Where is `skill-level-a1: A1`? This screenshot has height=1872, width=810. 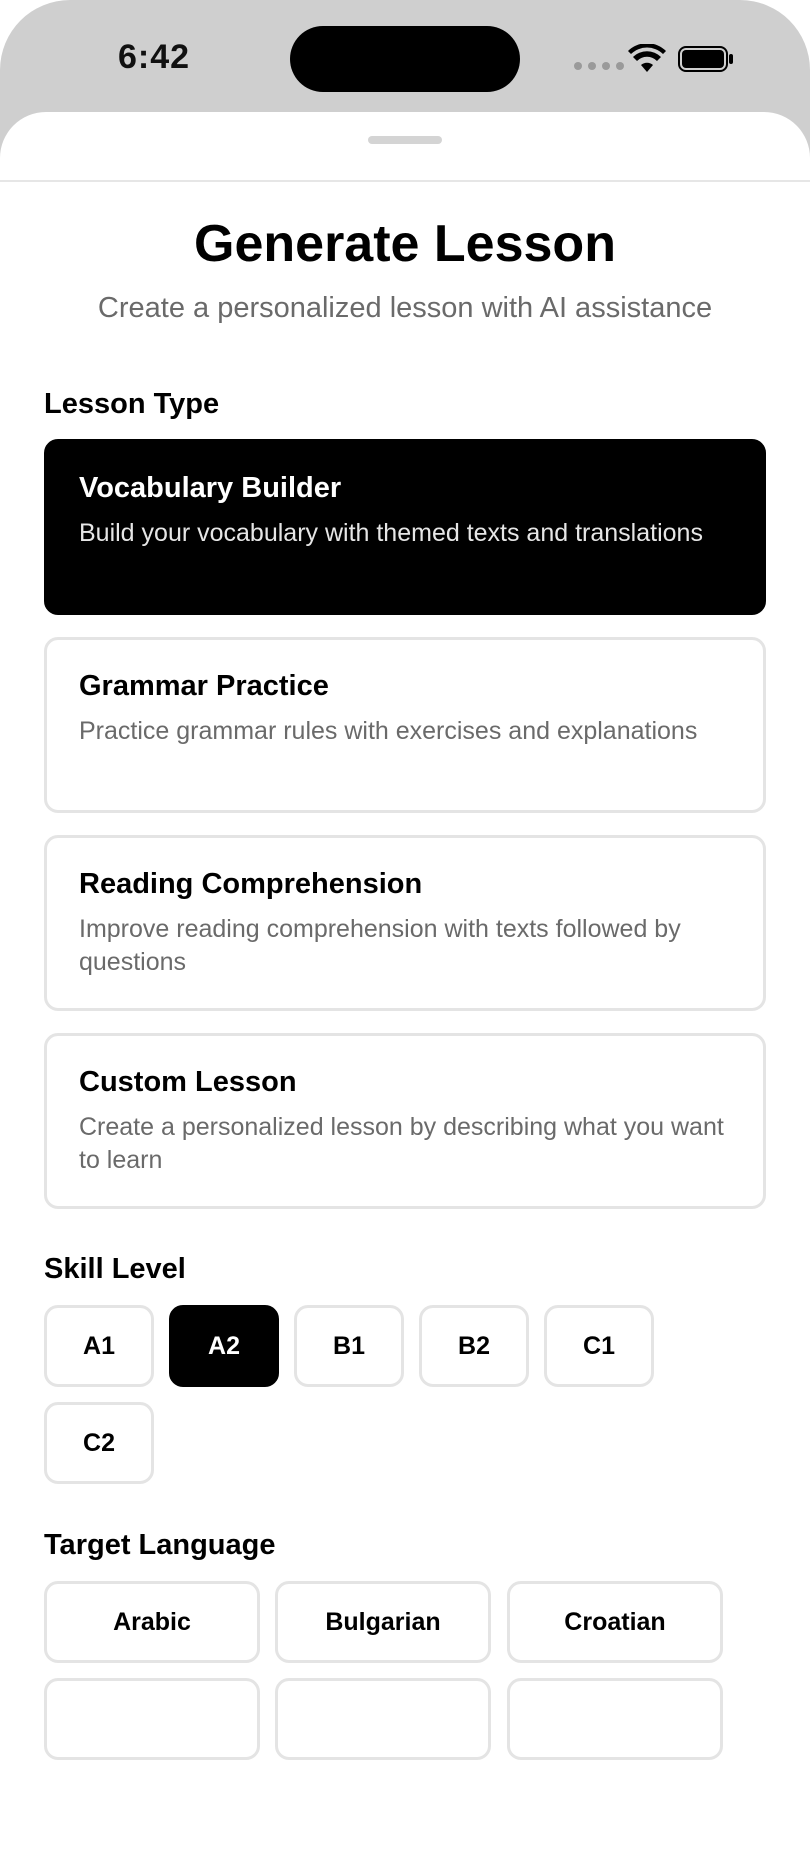 skill-level-a1: A1 is located at coordinates (99, 1346).